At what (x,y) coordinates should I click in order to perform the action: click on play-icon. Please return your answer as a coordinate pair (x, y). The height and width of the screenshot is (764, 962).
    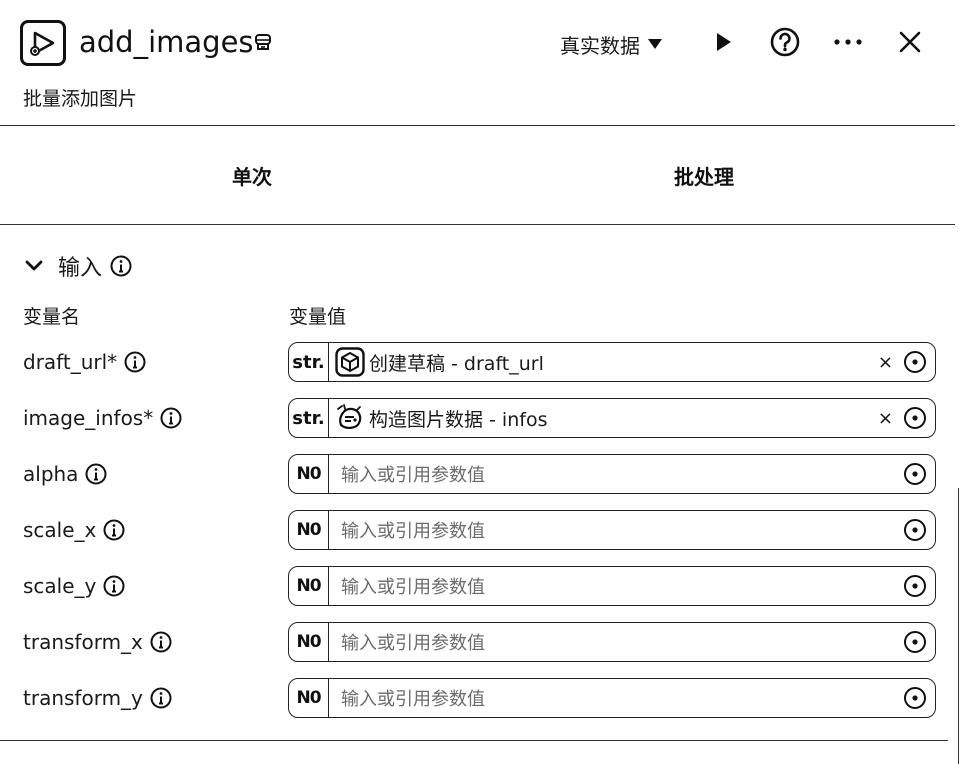
    Looking at the image, I should click on (724, 42).